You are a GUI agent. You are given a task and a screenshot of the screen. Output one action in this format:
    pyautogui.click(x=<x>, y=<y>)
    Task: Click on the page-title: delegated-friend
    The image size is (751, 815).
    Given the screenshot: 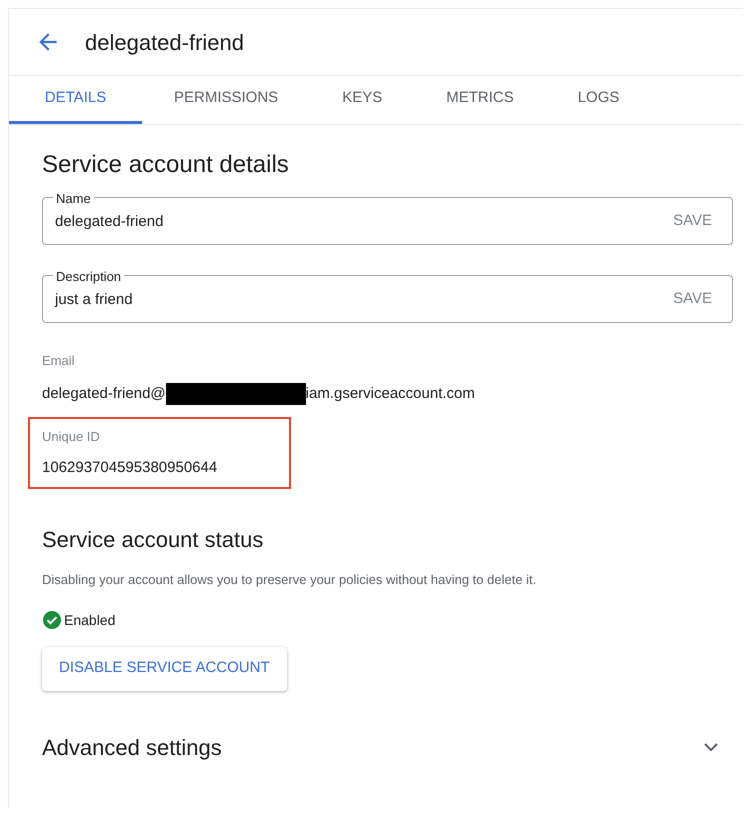 What is the action you would take?
    pyautogui.click(x=164, y=42)
    